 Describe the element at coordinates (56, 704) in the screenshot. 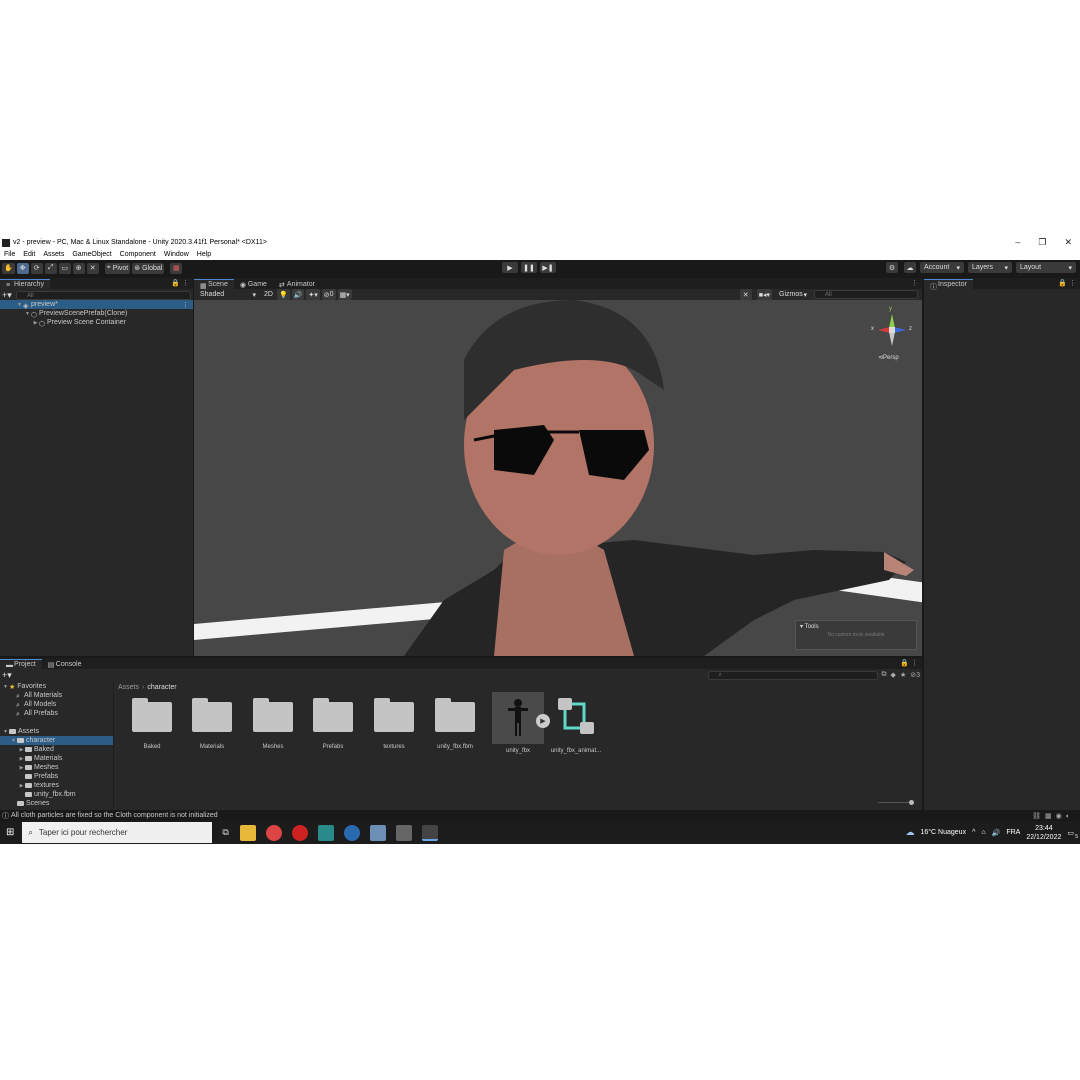

I see `favorite-item: ⌕ All Models` at that location.